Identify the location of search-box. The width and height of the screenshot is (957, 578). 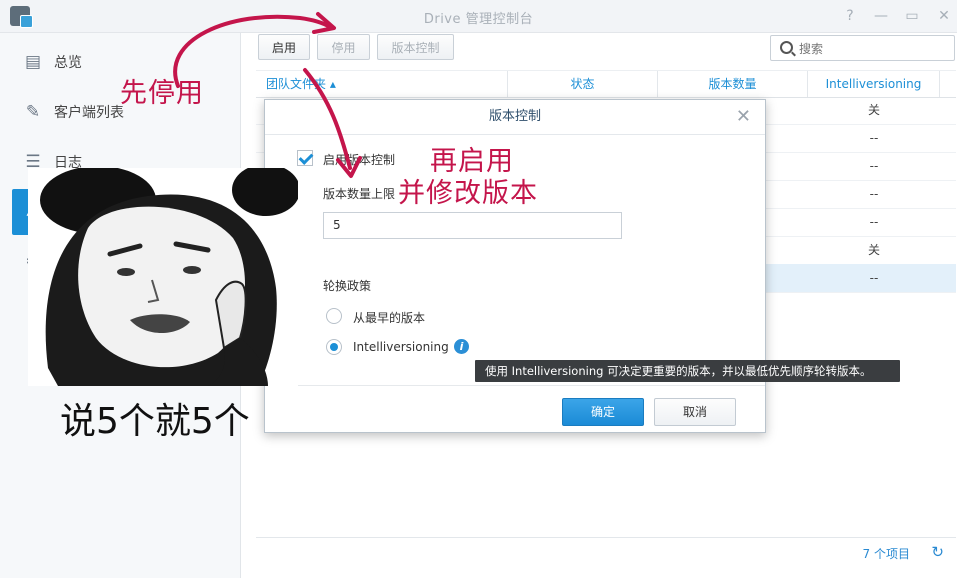
(862, 48).